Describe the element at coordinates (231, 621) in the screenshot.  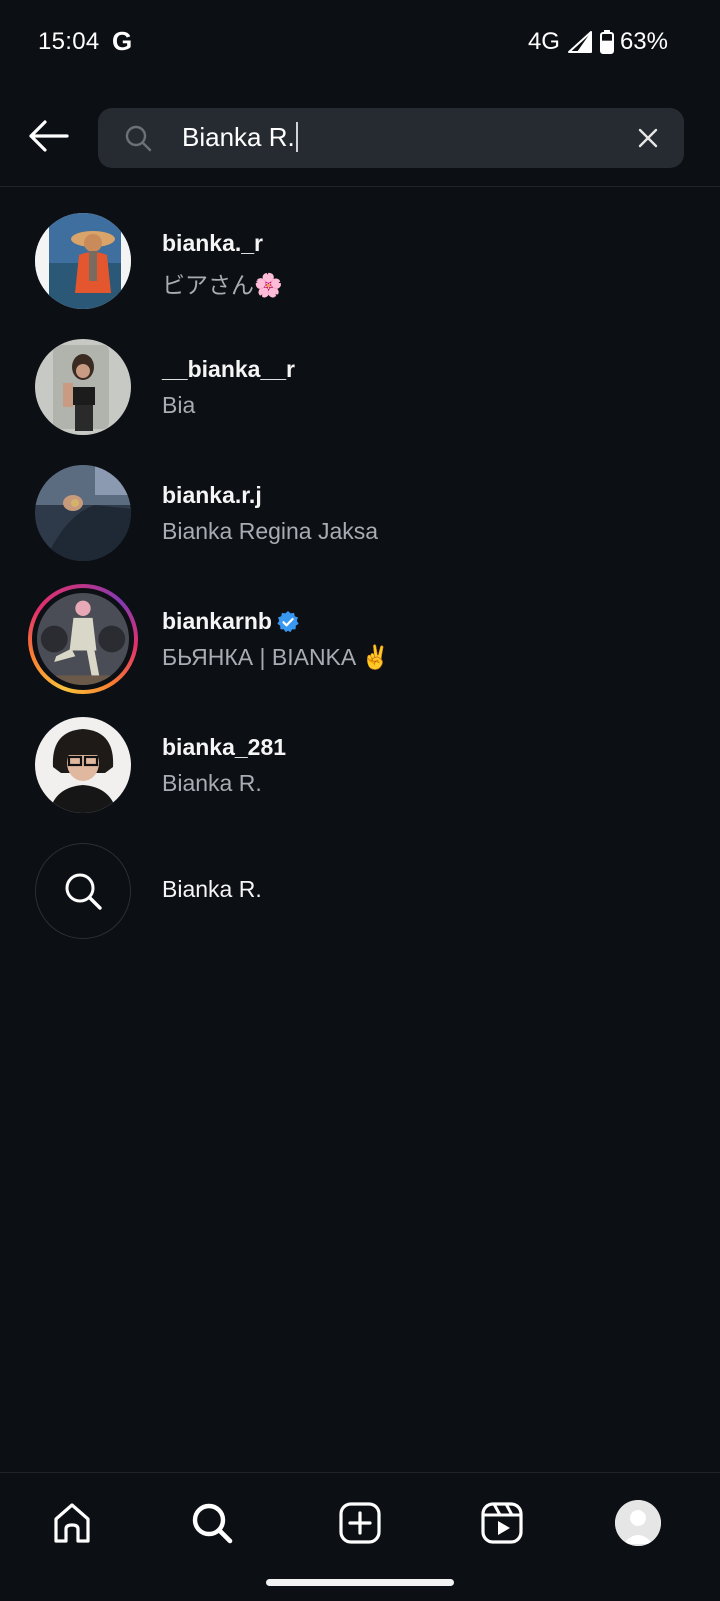
I see `username: biankarnb` at that location.